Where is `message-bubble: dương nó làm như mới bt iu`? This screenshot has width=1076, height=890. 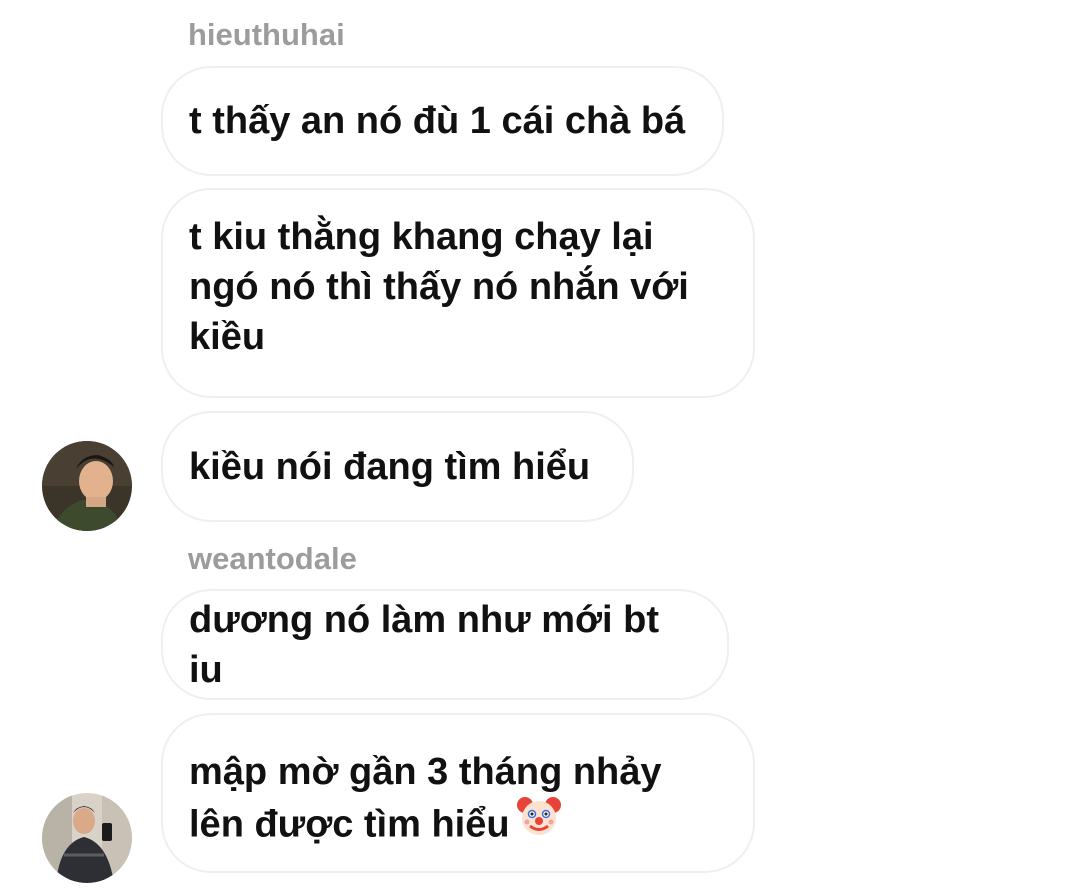
message-bubble: dương nó làm như mới bt iu is located at coordinates (445, 644).